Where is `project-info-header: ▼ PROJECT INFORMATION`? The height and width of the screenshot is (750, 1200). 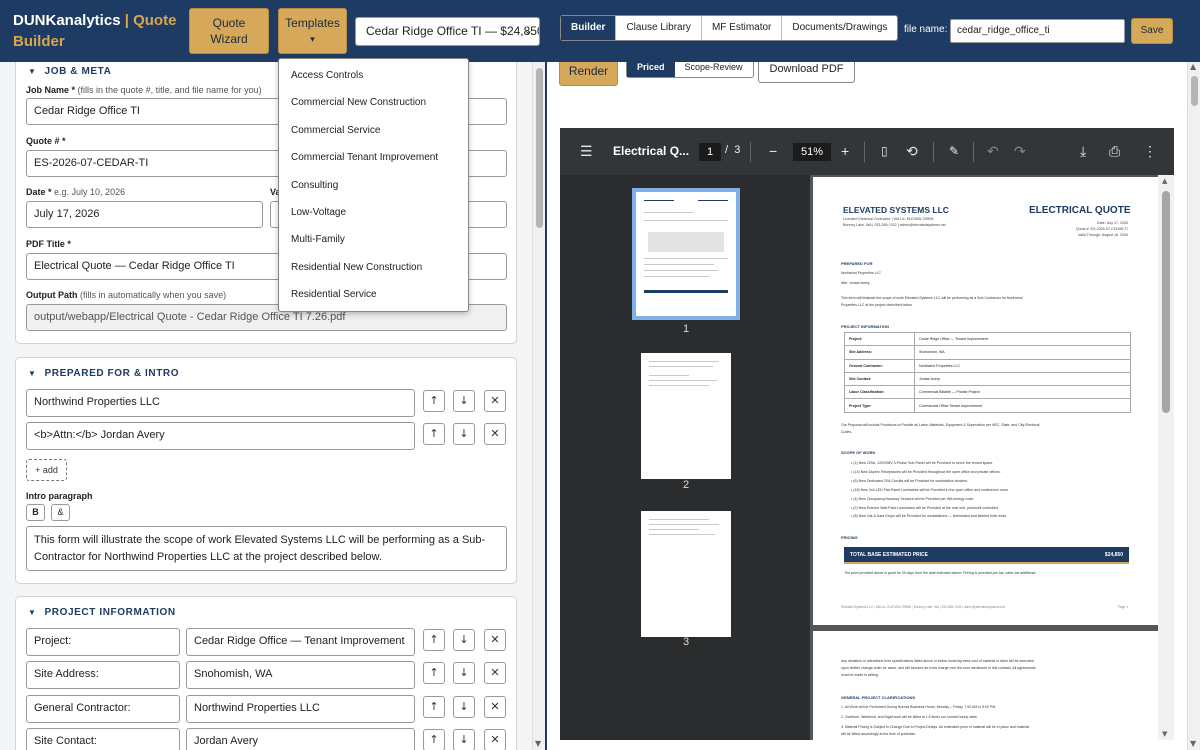
project-info-header: ▼ PROJECT INFORMATION is located at coordinates (102, 612).